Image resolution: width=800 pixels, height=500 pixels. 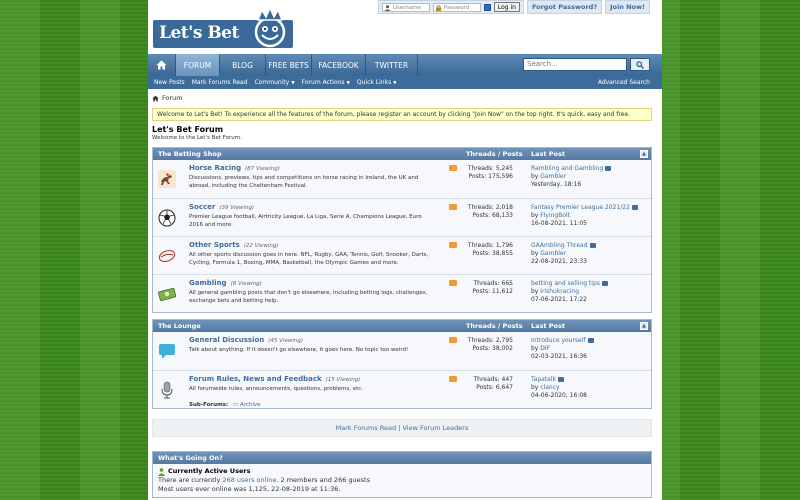 I want to click on last-post-user: irishukracing, so click(x=559, y=291).